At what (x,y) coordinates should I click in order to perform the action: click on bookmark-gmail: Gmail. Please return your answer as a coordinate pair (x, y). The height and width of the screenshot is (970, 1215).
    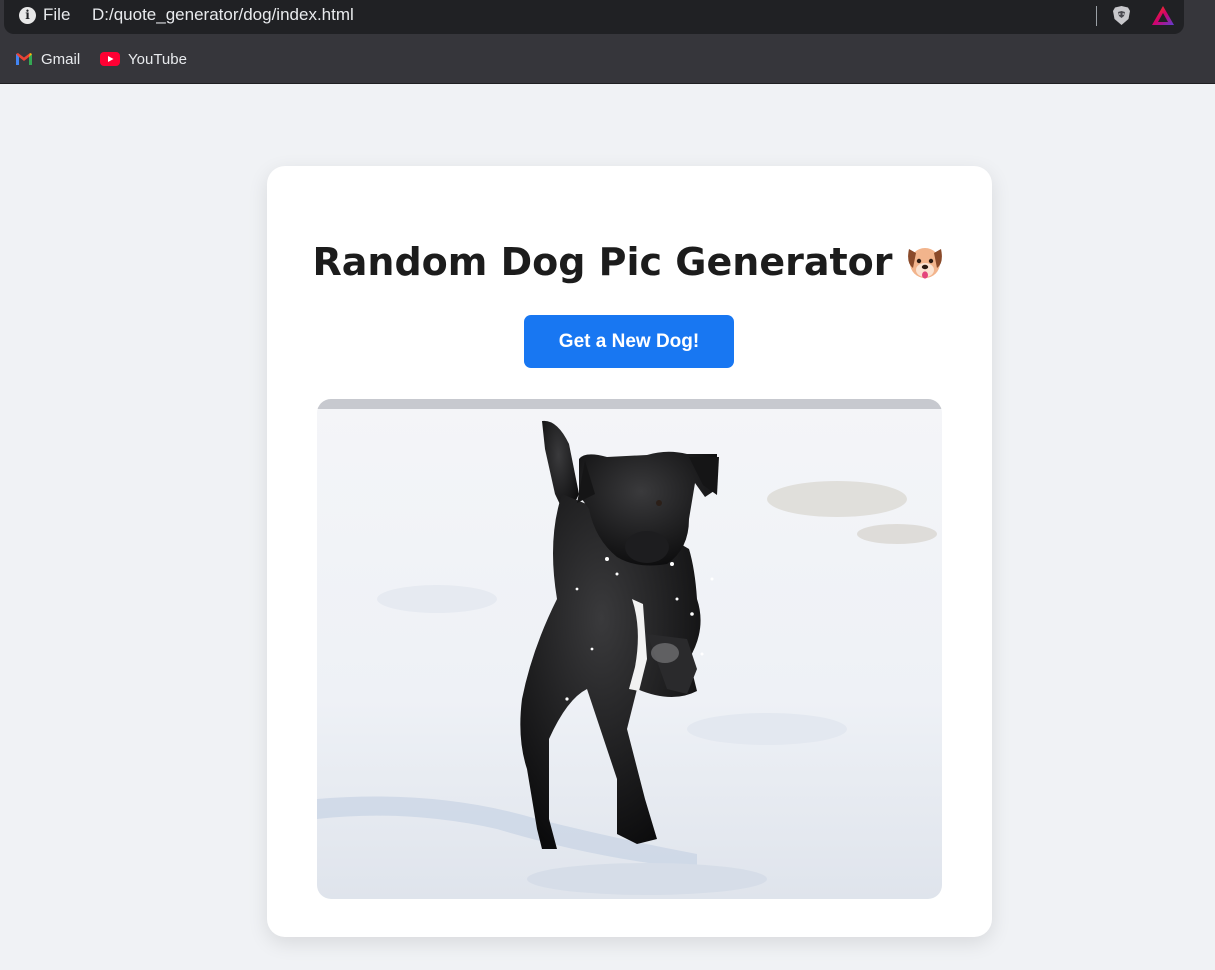
    Looking at the image, I should click on (47, 59).